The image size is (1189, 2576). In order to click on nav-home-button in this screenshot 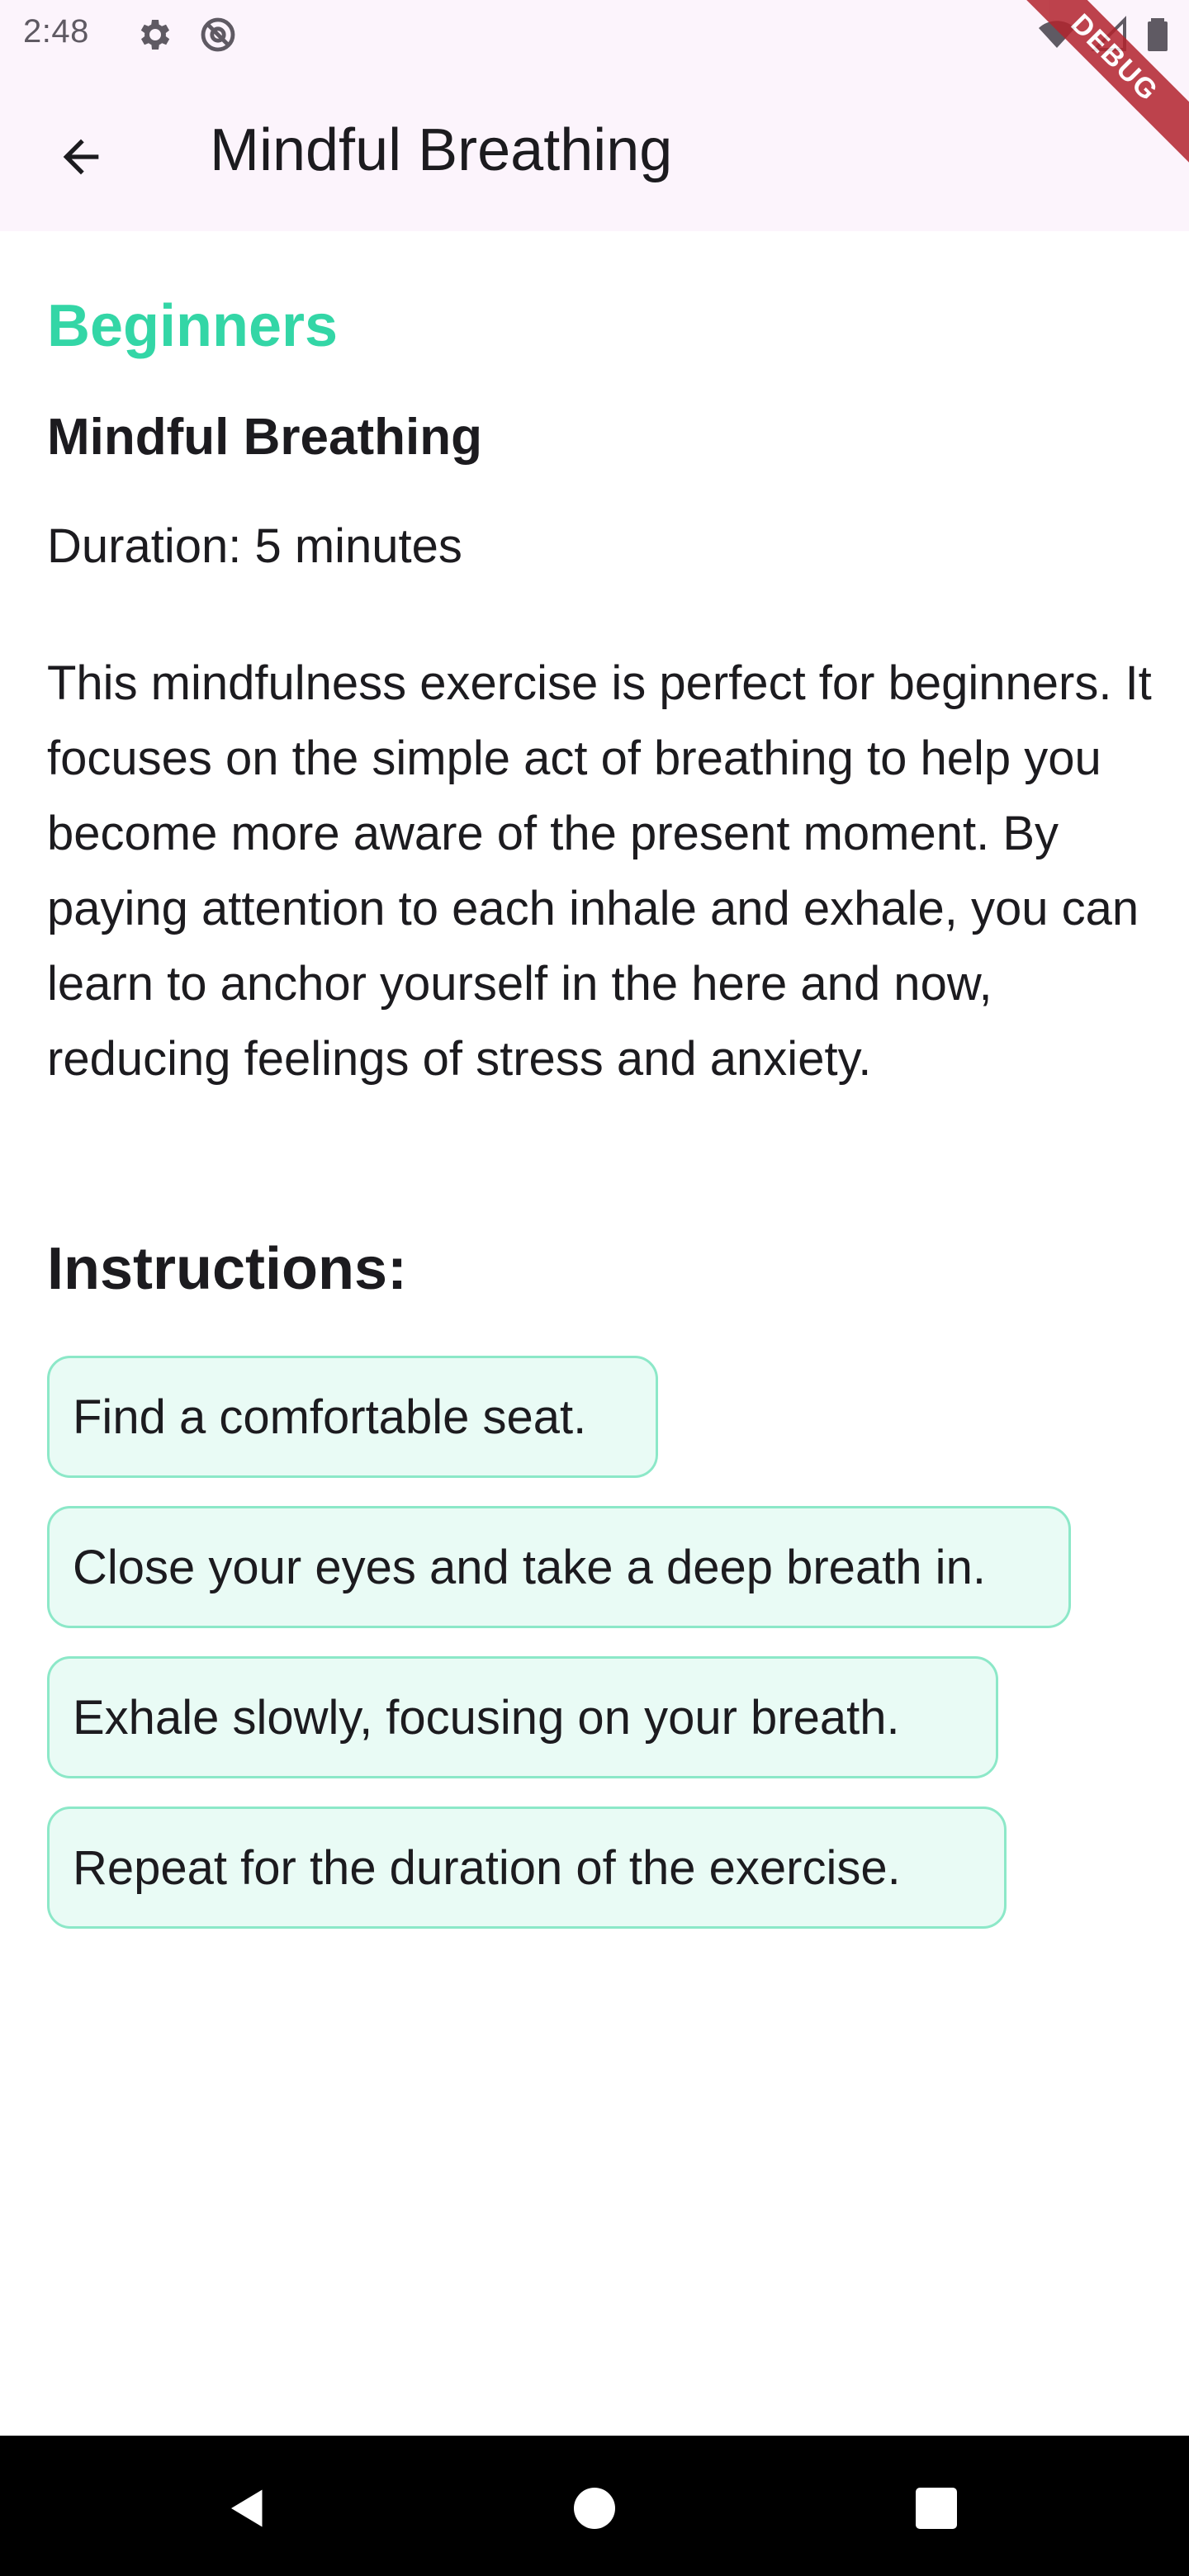, I will do `click(594, 2510)`.